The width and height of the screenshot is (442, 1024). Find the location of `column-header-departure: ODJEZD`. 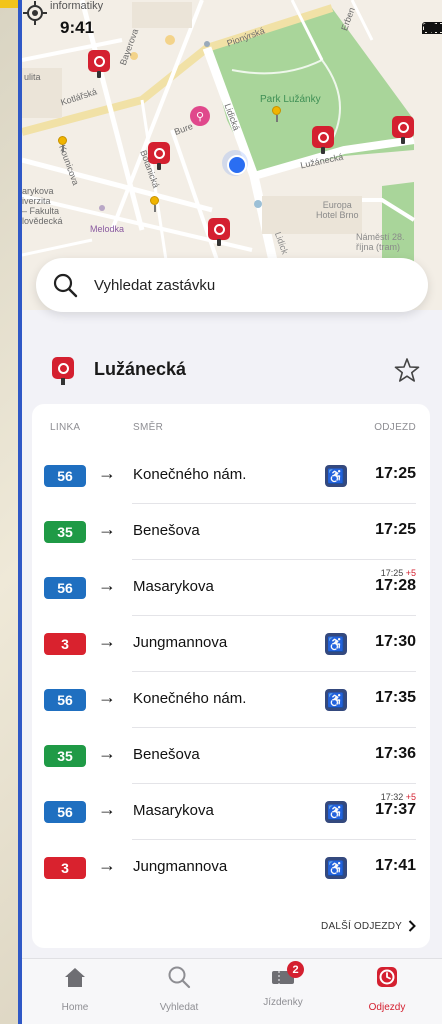

column-header-departure: ODJEZD is located at coordinates (395, 427).